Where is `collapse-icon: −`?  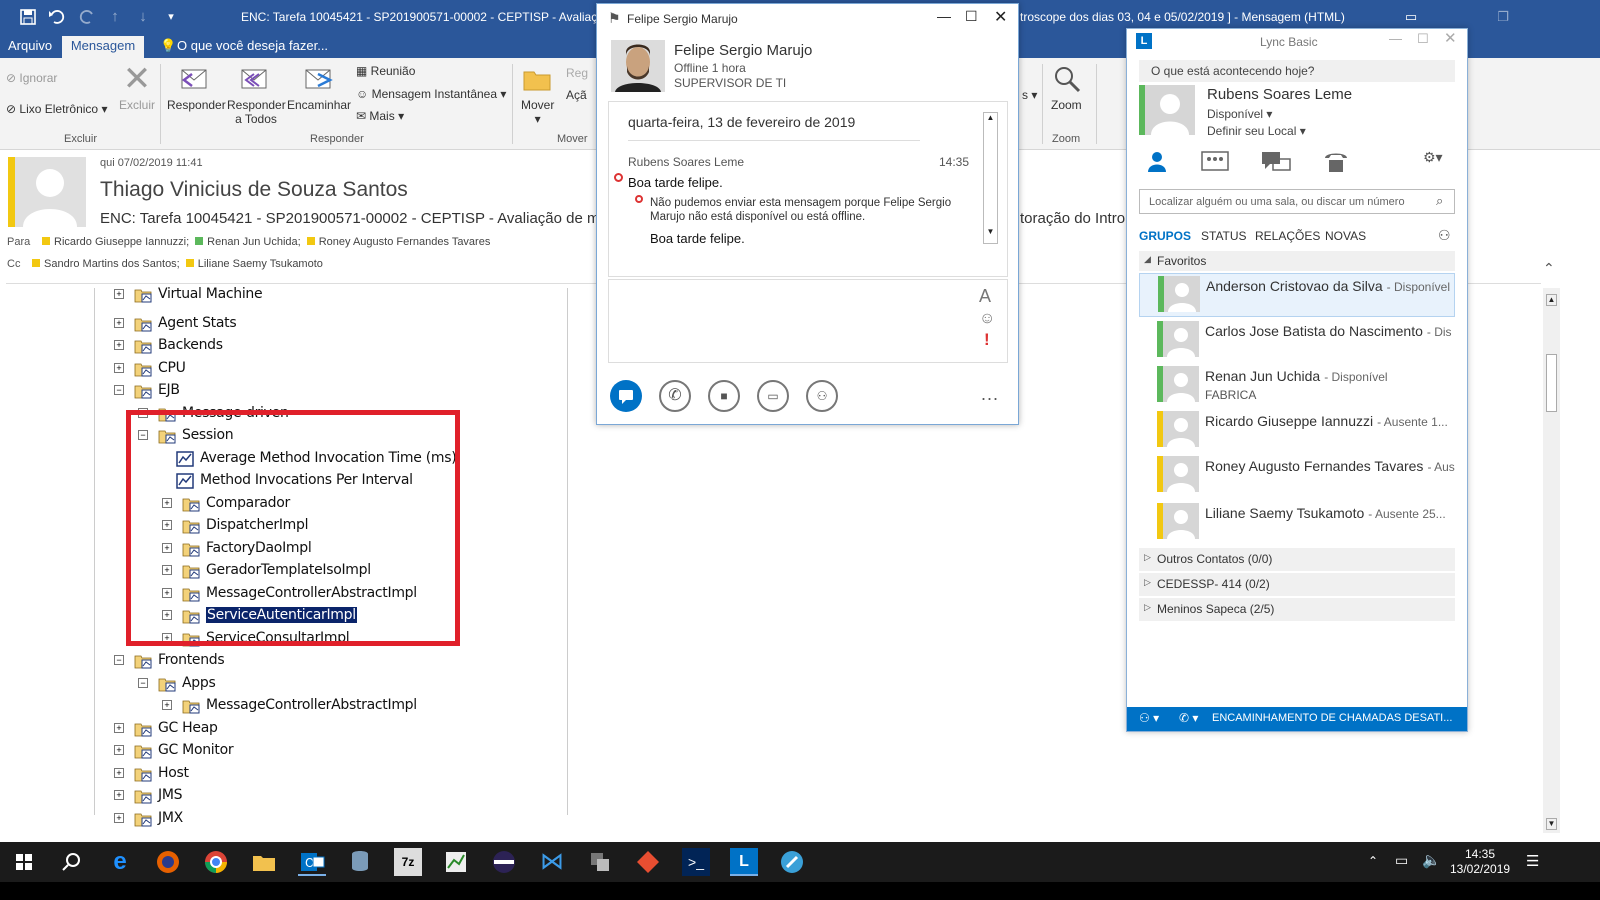
collapse-icon: − is located at coordinates (119, 660).